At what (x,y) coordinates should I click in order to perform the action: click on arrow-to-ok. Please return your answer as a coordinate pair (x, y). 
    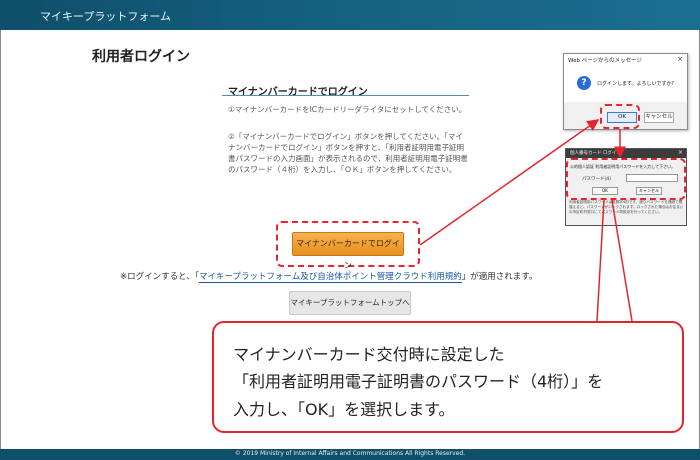
    Looking at the image, I should click on (509, 182).